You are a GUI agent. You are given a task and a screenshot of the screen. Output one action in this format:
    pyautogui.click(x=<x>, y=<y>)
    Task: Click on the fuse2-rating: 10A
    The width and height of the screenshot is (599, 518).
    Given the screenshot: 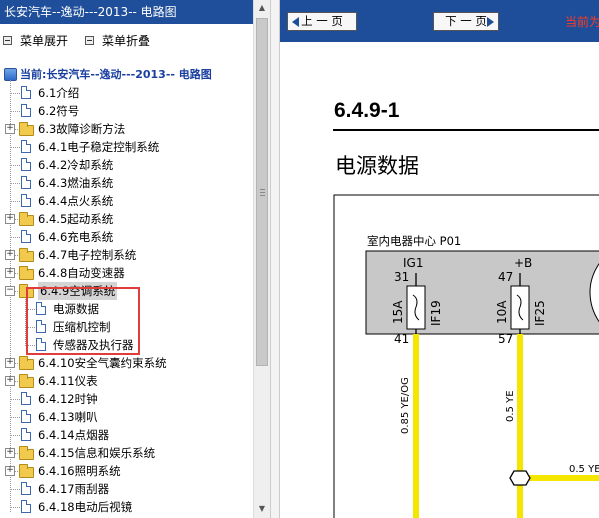 What is the action you would take?
    pyautogui.click(x=502, y=312)
    